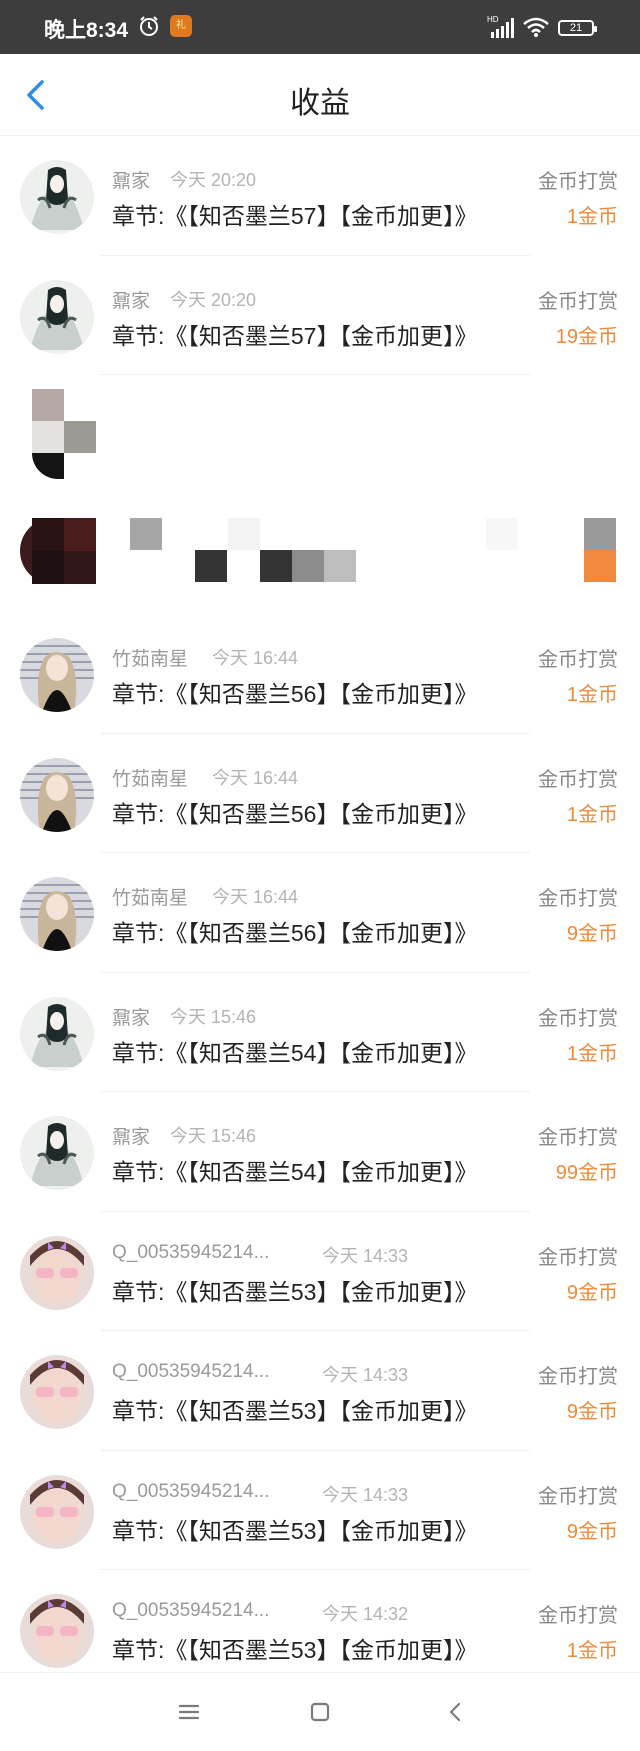  I want to click on chevron-left-icon, so click(35, 95).